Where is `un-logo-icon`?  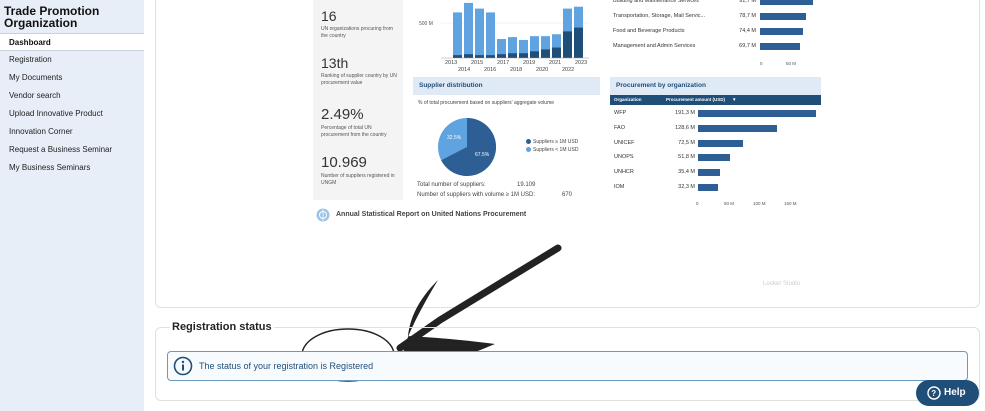
un-logo-icon is located at coordinates (323, 215).